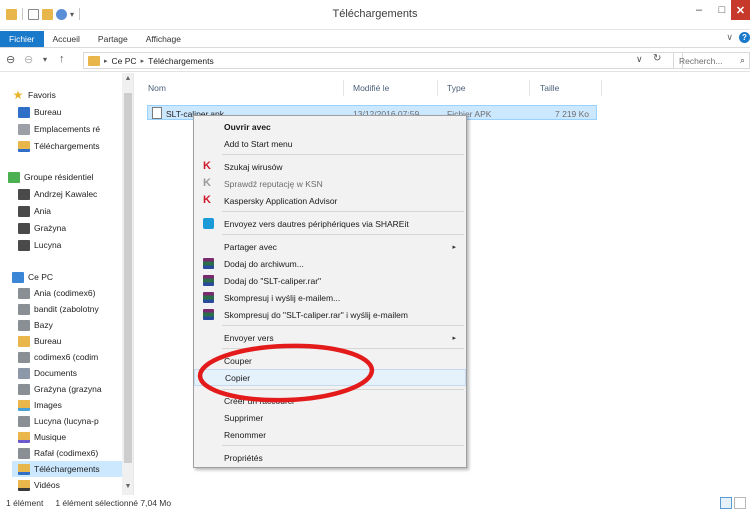 The width and height of the screenshot is (750, 511). What do you see at coordinates (42, 228) in the screenshot?
I see `sidebar-item-grazyna: Grażyna` at bounding box center [42, 228].